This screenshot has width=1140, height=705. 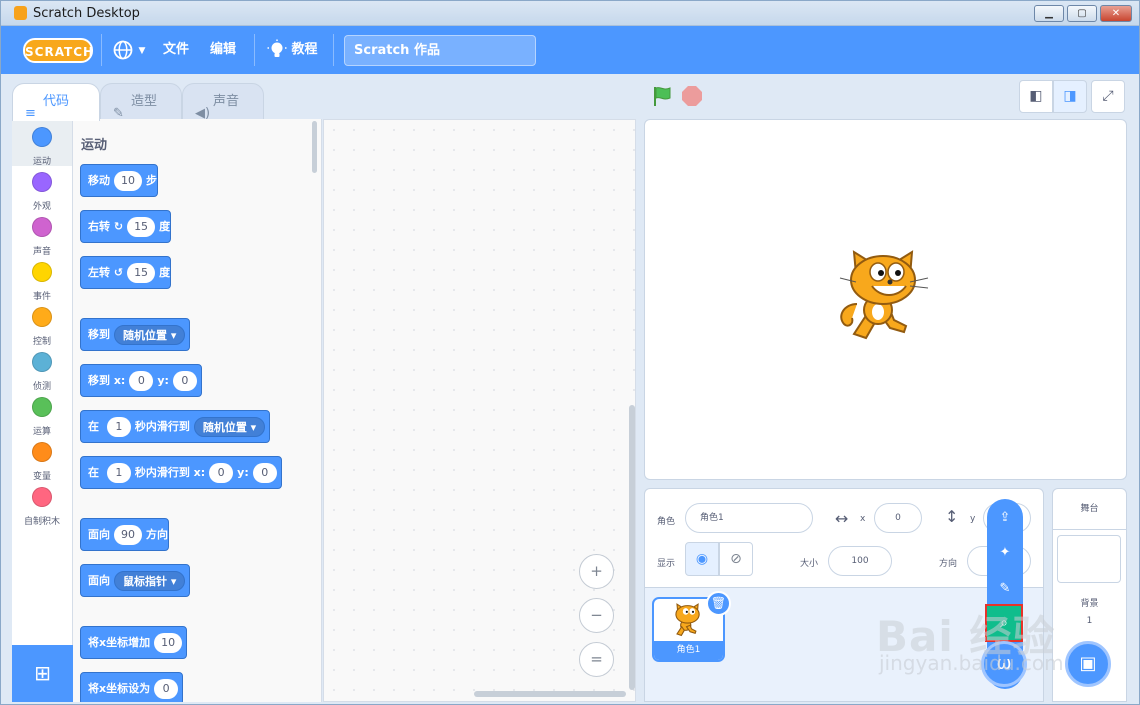 What do you see at coordinates (1082, 13) in the screenshot?
I see `maximize-button: ▢` at bounding box center [1082, 13].